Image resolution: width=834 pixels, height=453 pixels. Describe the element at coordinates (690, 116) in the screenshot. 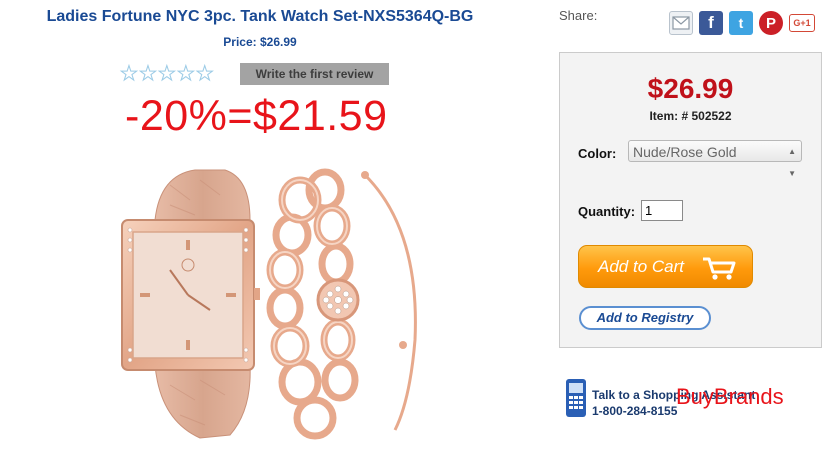

I see `item-number: Item: # 502522` at that location.